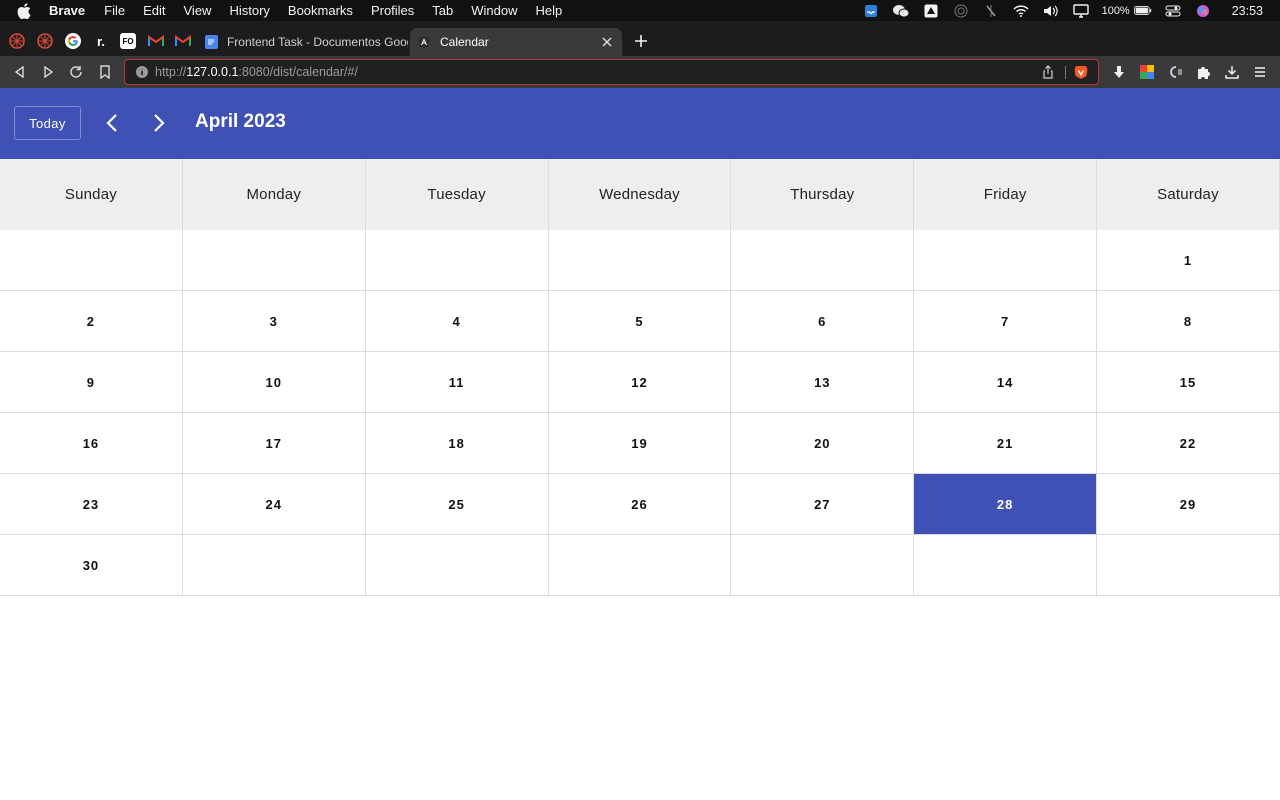 The width and height of the screenshot is (1280, 800). What do you see at coordinates (76, 72) in the screenshot?
I see `reload-icon` at bounding box center [76, 72].